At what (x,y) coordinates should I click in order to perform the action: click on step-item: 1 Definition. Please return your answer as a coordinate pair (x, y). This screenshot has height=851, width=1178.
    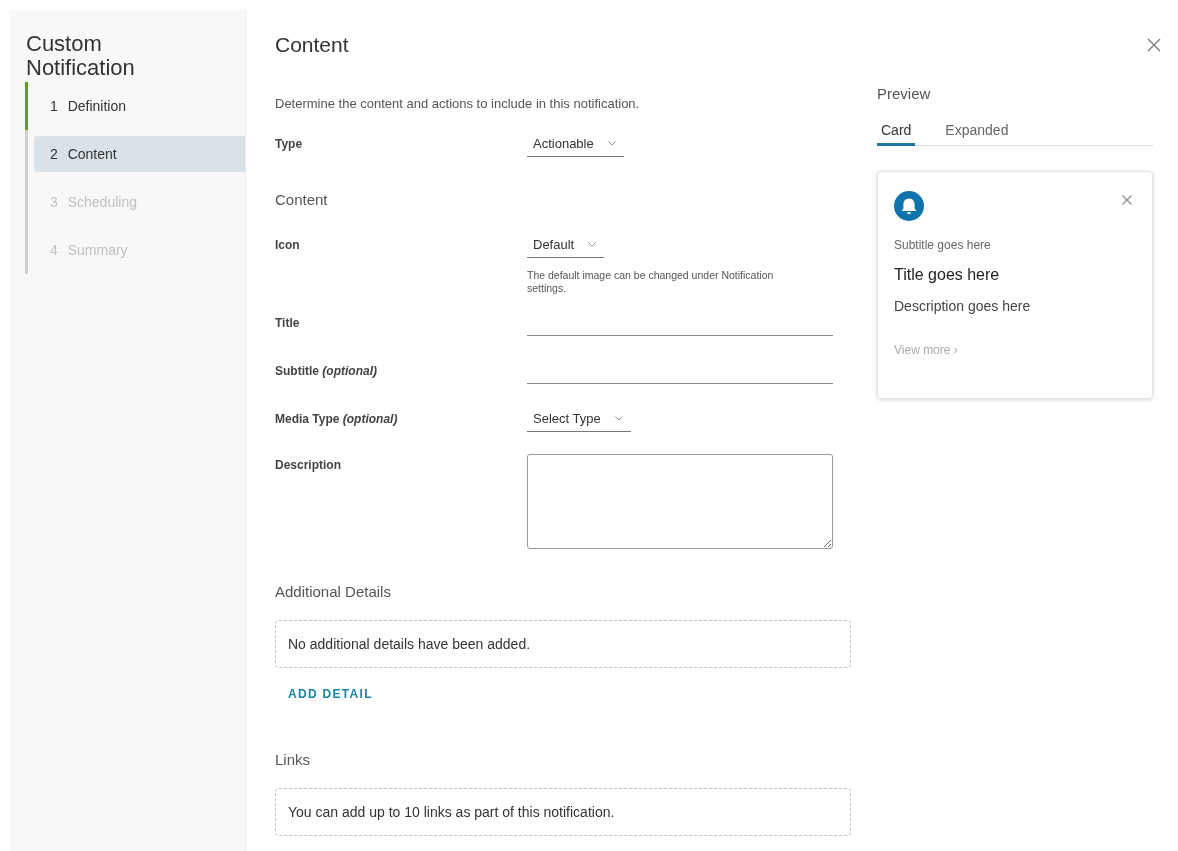
    Looking at the image, I should click on (139, 106).